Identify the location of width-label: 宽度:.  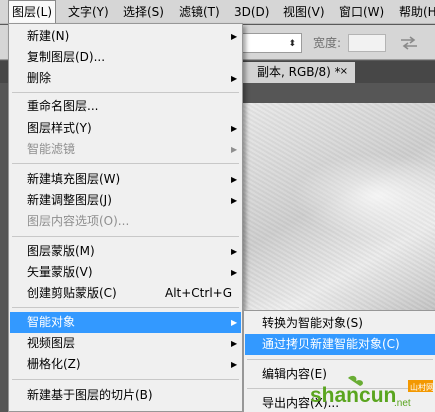
(327, 43).